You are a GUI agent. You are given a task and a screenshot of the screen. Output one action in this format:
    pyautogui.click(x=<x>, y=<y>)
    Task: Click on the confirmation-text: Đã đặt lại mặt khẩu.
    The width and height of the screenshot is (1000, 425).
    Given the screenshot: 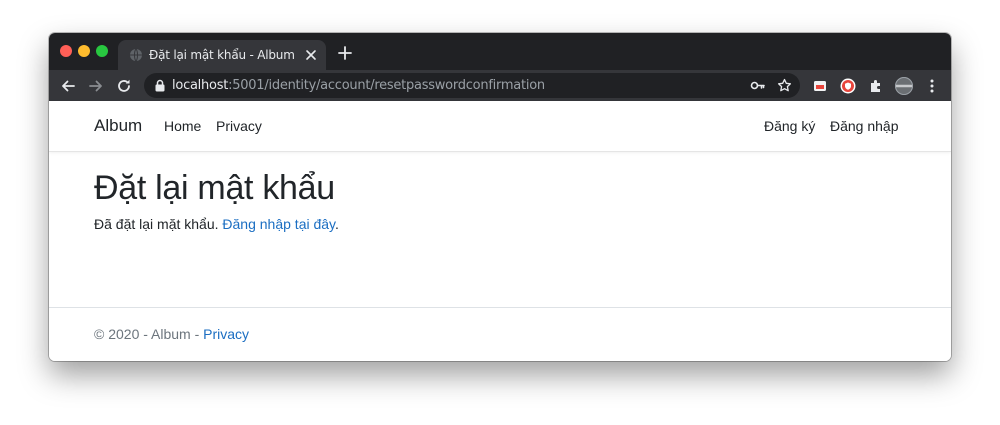 What is the action you would take?
    pyautogui.click(x=158, y=224)
    